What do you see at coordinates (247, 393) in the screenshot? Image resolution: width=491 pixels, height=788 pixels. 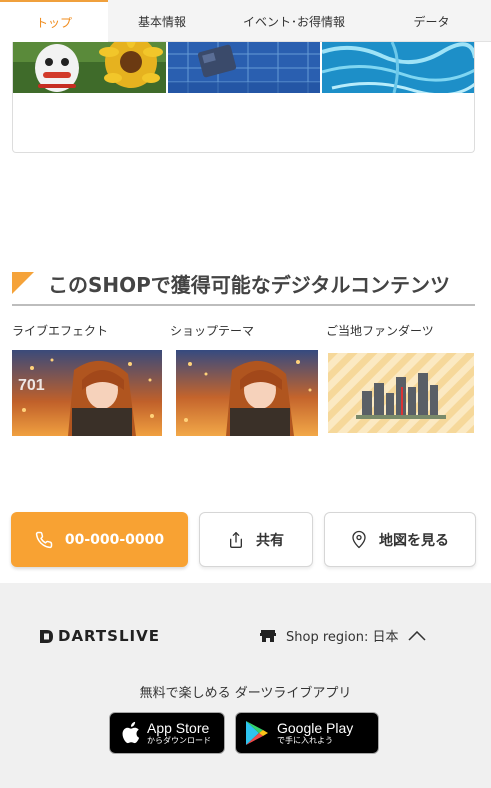 I see `shop-theme-thumbnail` at bounding box center [247, 393].